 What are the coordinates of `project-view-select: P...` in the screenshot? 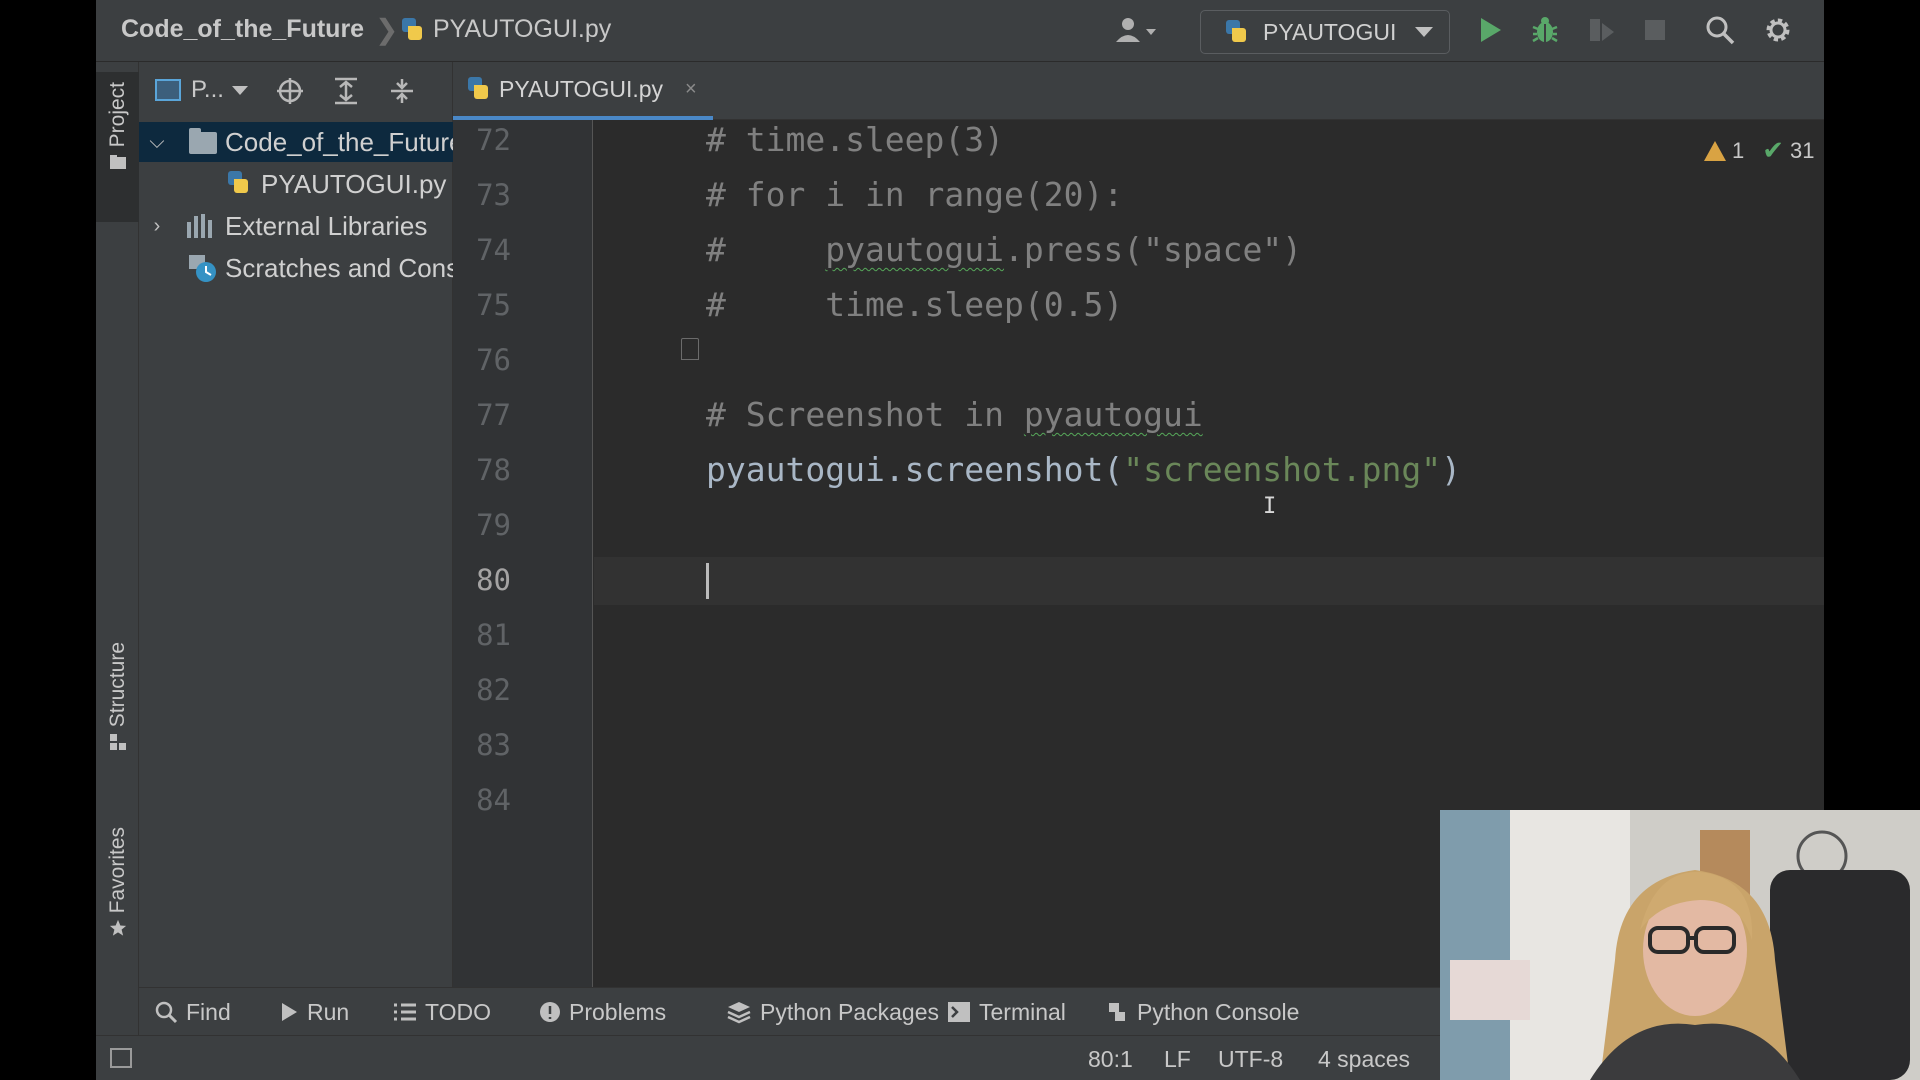 It's located at (201, 90).